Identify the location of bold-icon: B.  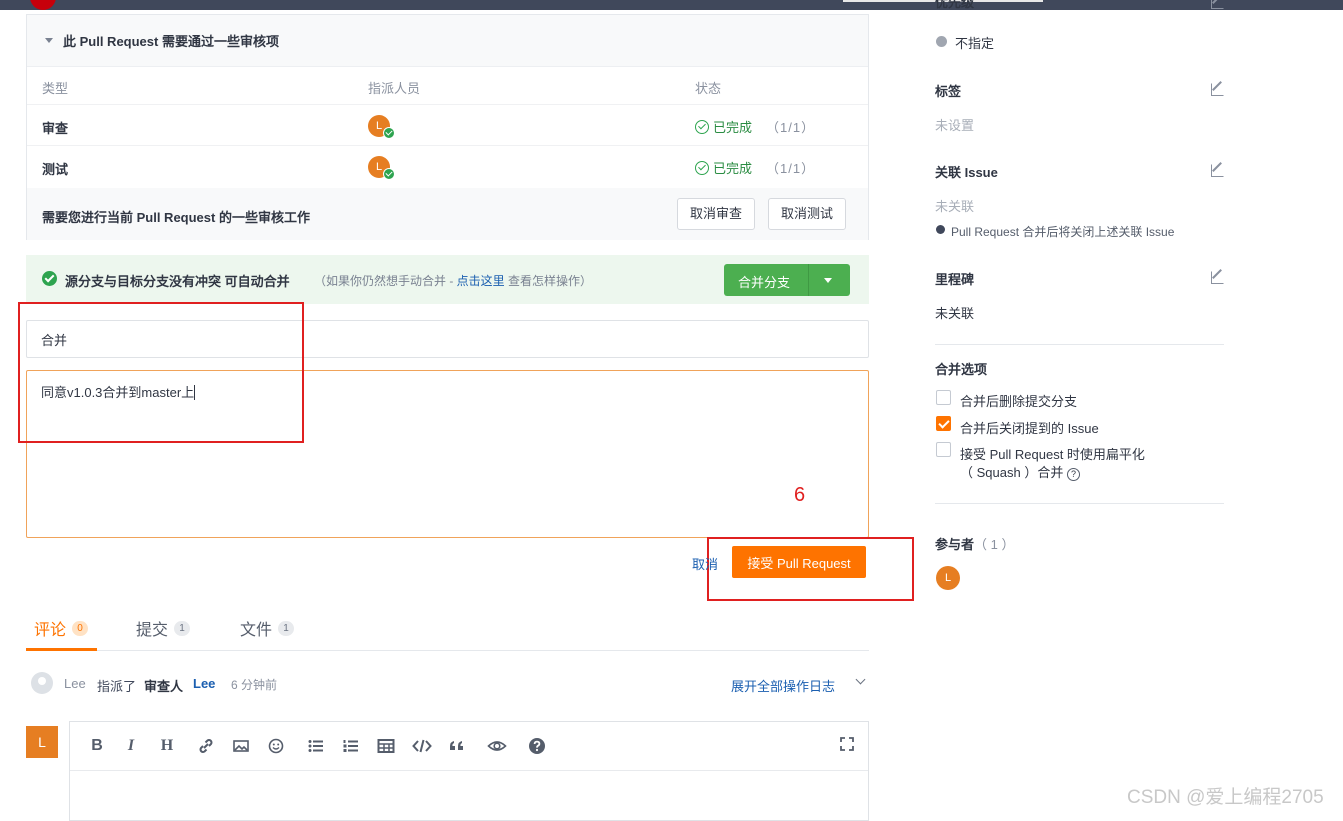
(97, 746).